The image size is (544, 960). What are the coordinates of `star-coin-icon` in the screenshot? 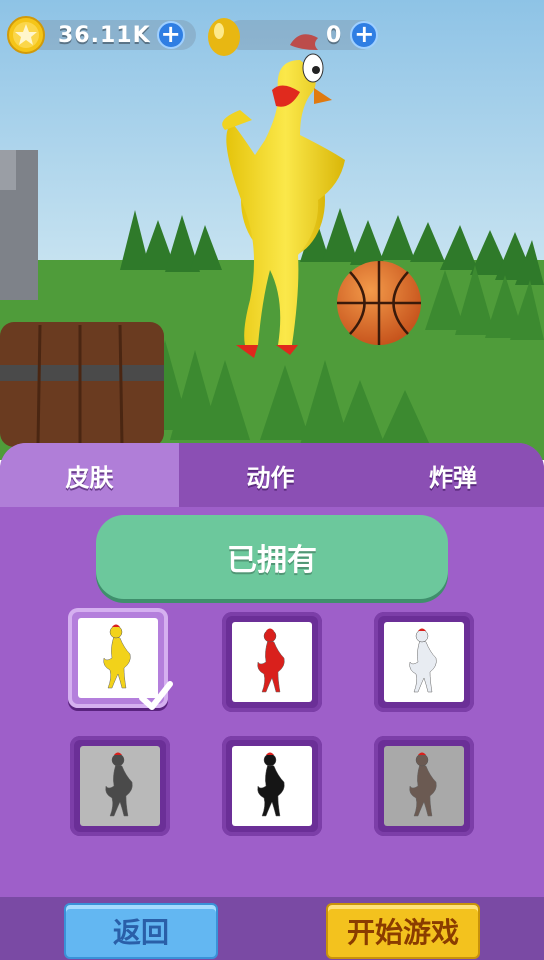 It's located at (26, 35).